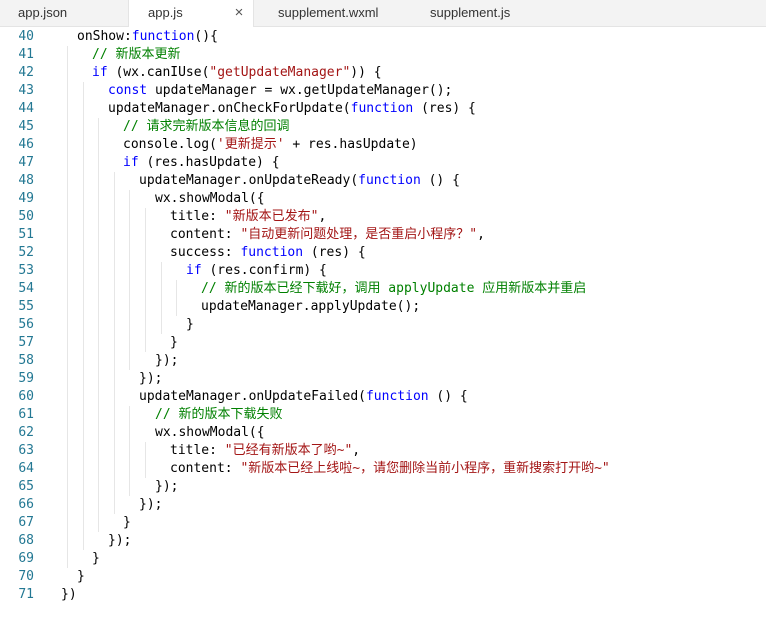  Describe the element at coordinates (26, 450) in the screenshot. I see `line-number: 63` at that location.